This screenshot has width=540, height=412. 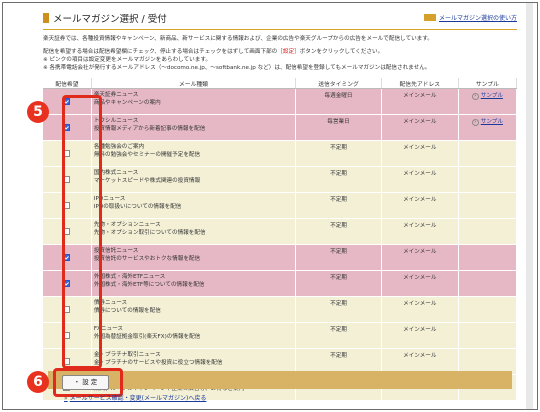 What do you see at coordinates (149, 129) in the screenshot?
I see `mail-desc: 投資情報メディアから新着記事の情報を配信` at bounding box center [149, 129].